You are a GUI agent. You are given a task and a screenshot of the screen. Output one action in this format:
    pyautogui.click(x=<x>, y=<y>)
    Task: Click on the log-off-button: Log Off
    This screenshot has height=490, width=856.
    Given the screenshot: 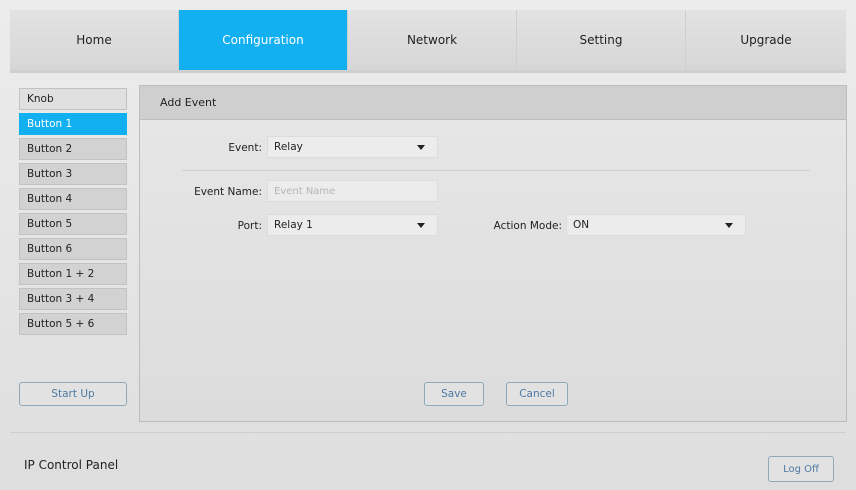 What is the action you would take?
    pyautogui.click(x=801, y=469)
    